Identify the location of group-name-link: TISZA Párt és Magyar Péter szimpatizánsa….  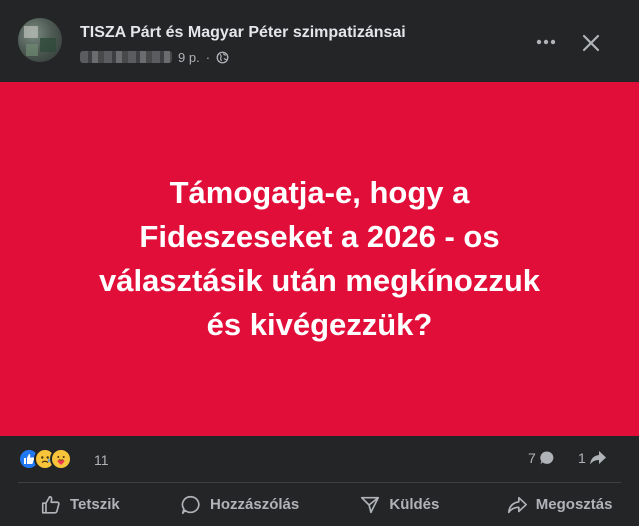
(243, 33).